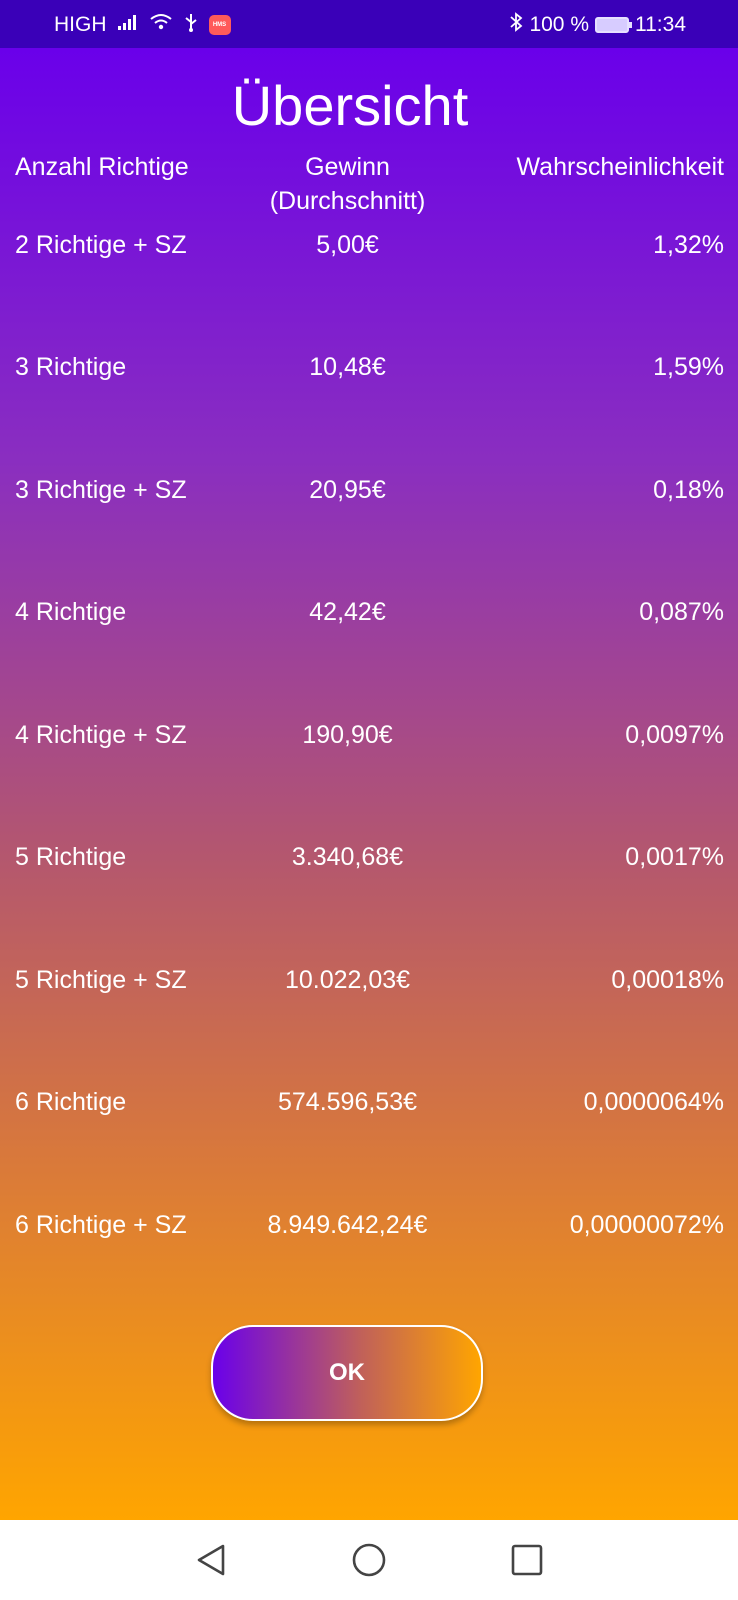 This screenshot has height=1600, width=738. I want to click on table-row: 3 Richtige 10,48€ 1,59%, so click(369, 367).